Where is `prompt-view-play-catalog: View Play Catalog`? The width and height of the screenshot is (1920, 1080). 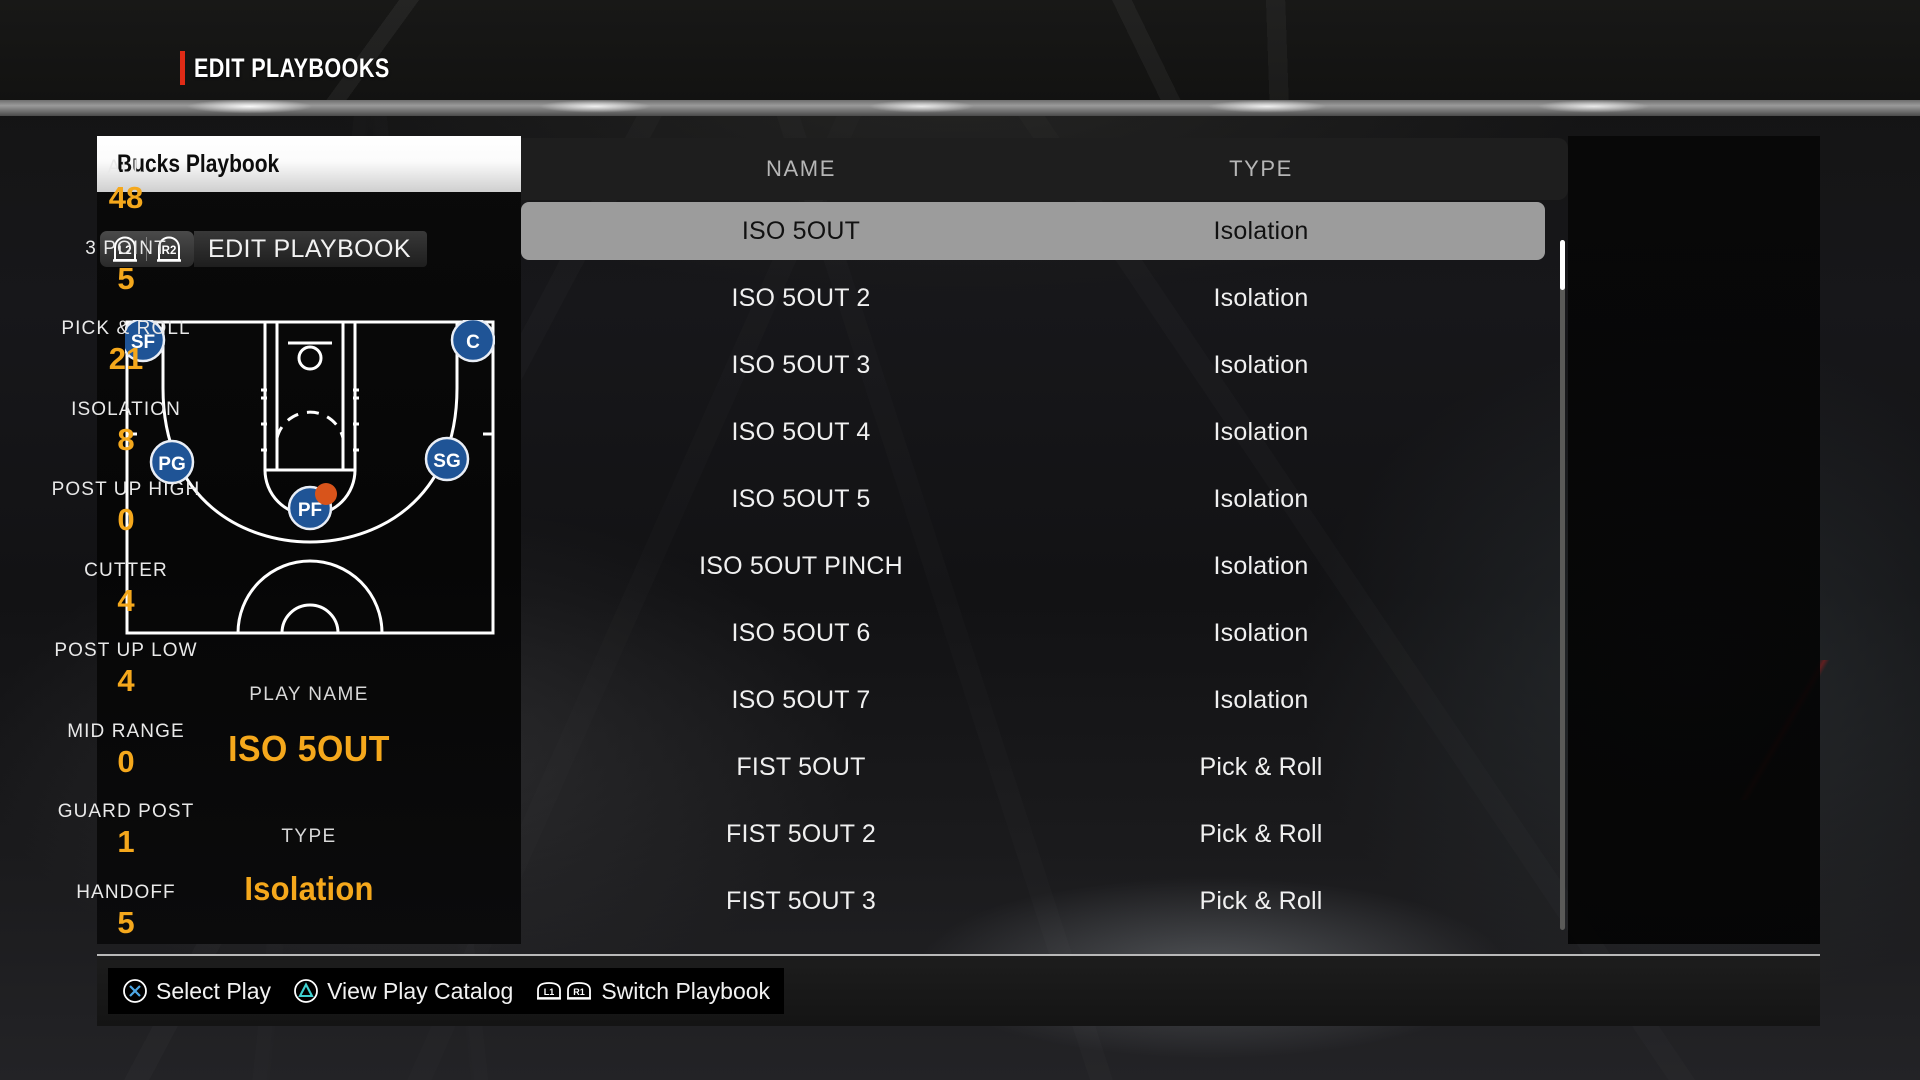 prompt-view-play-catalog: View Play Catalog is located at coordinates (403, 991).